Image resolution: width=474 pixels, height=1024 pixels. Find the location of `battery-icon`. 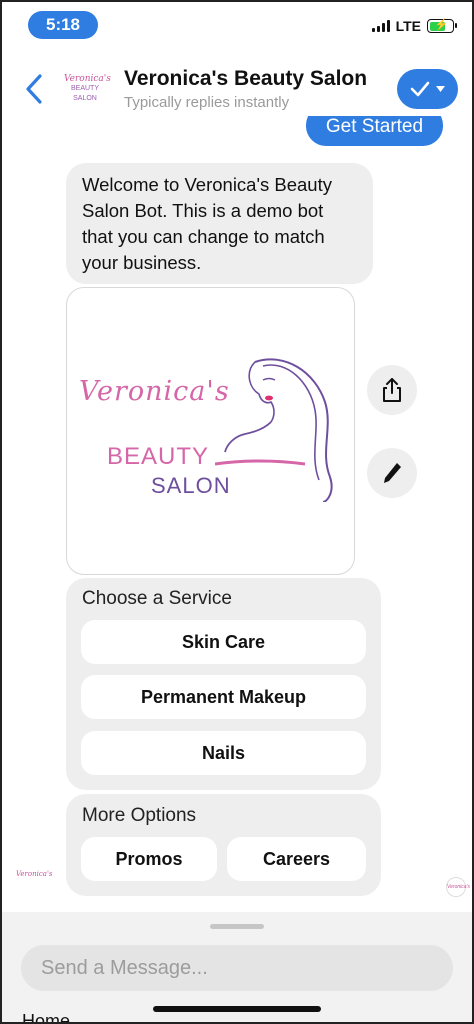

battery-icon is located at coordinates (442, 25).